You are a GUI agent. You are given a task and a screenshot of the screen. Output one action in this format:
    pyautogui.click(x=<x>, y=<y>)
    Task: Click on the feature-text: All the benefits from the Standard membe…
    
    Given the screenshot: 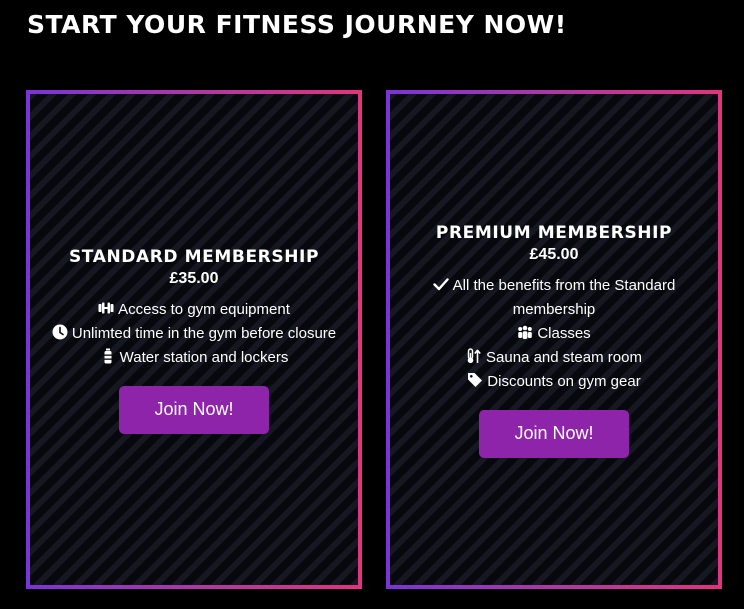 What is the action you would take?
    pyautogui.click(x=564, y=297)
    